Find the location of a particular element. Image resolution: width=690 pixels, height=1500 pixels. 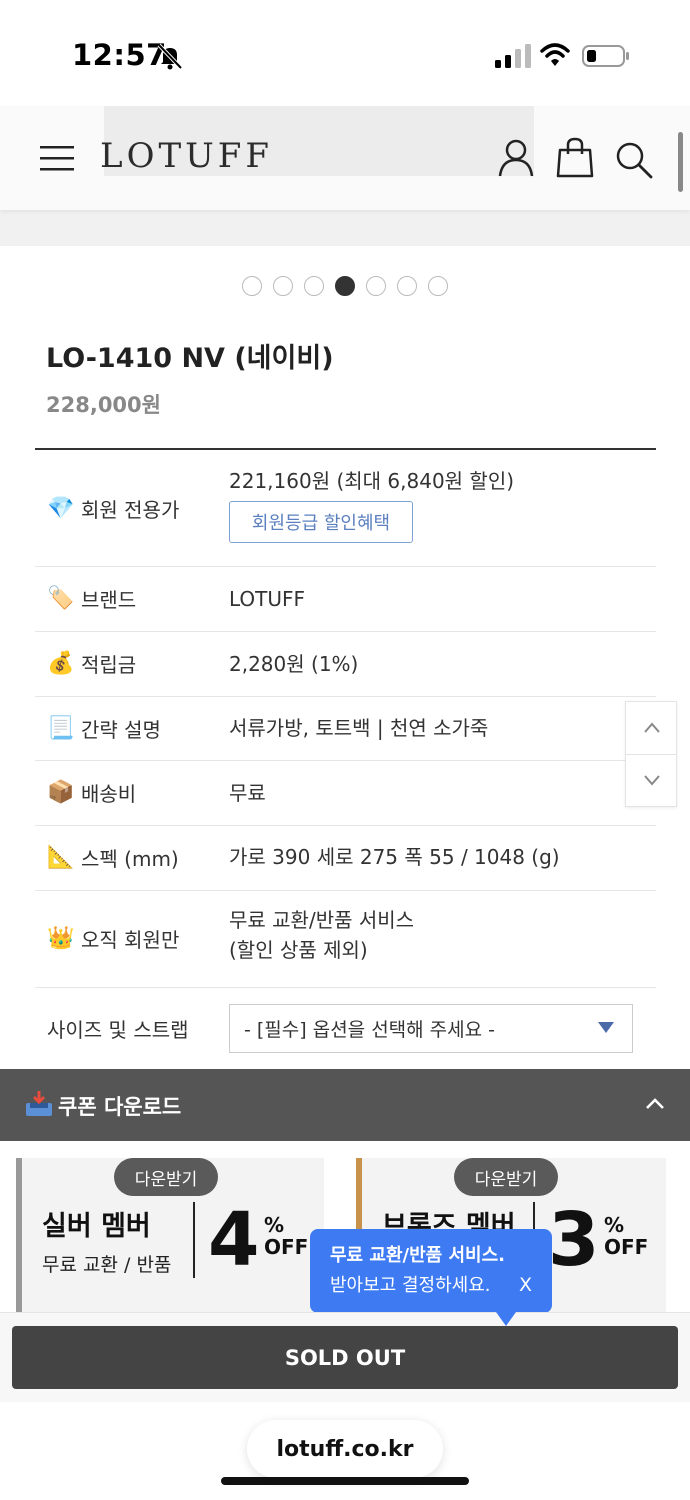

status-bar: 12:57 is located at coordinates (345, 53).